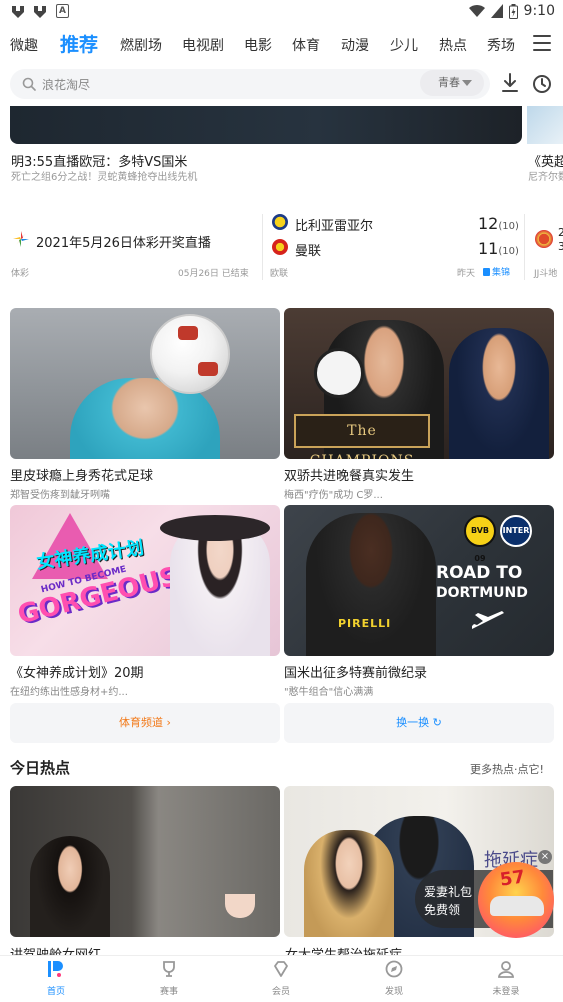 The height and width of the screenshot is (1002, 563). I want to click on video-thumbnail: The CHAMPIONS, so click(419, 383).